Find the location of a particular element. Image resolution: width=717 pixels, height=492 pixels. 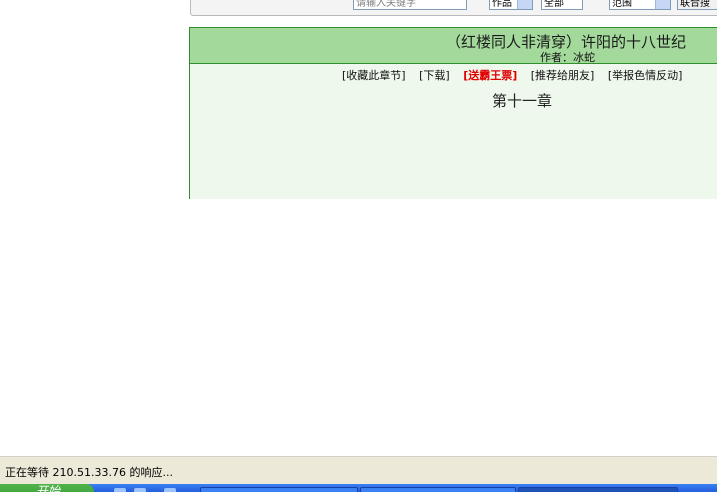

type-select-value: 作品 is located at coordinates (502, 4).